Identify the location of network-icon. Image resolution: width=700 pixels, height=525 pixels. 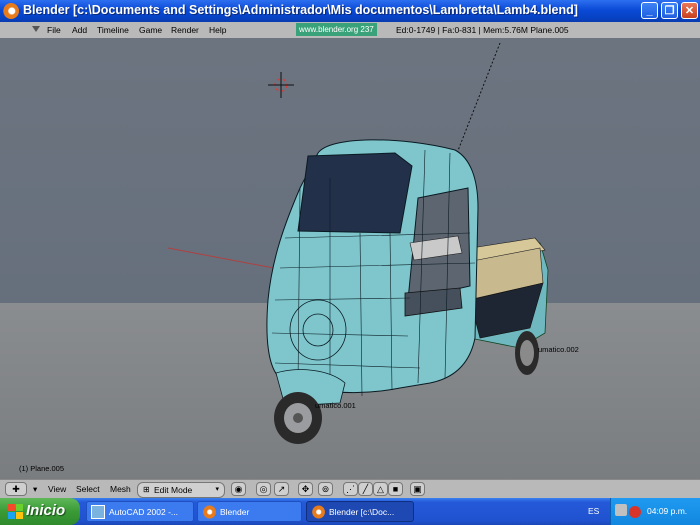
(621, 510).